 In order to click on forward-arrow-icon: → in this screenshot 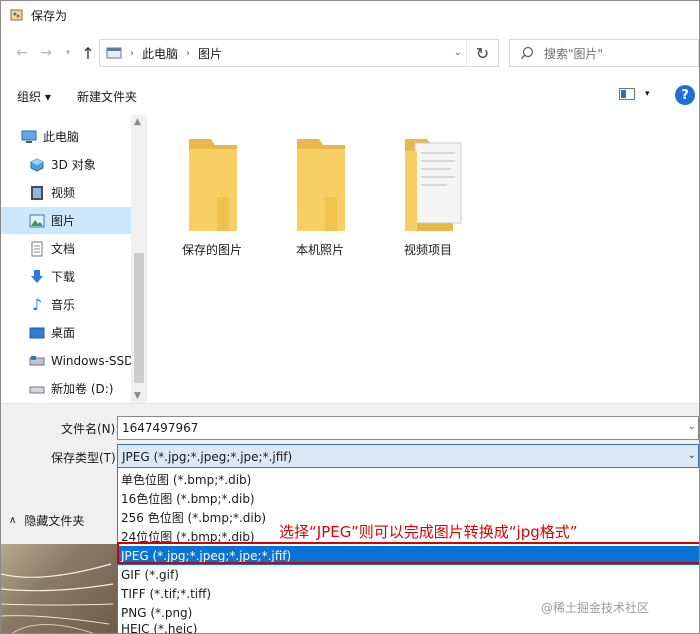, I will do `click(46, 53)`.